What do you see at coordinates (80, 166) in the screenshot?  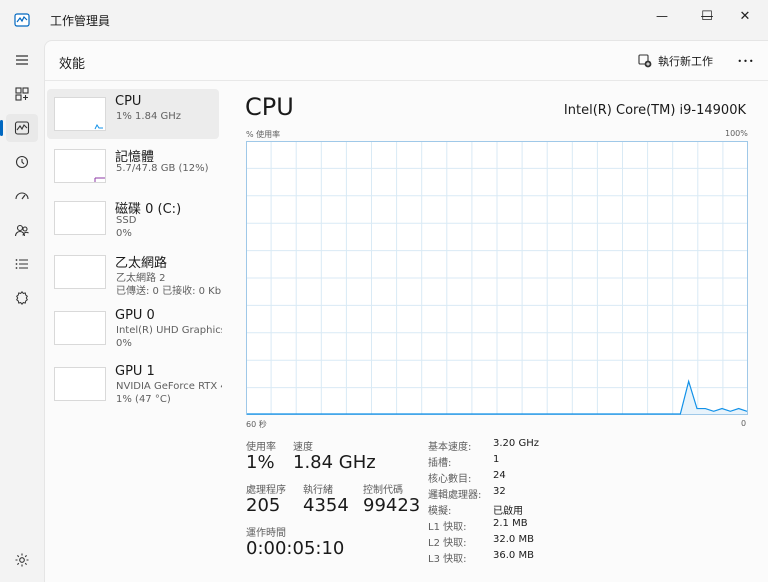 I see `memory-thumbnail` at bounding box center [80, 166].